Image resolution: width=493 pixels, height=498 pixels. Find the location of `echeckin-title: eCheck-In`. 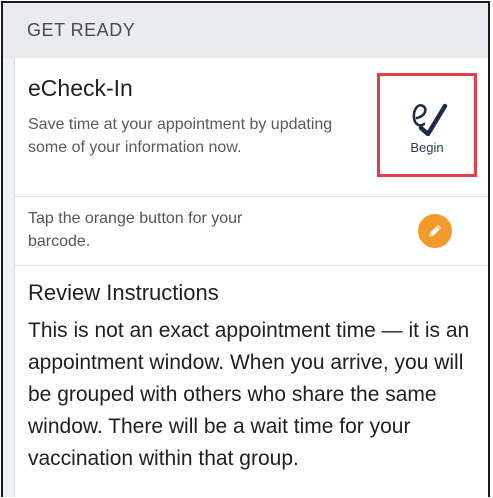

echeckin-title: eCheck-In is located at coordinates (80, 88).